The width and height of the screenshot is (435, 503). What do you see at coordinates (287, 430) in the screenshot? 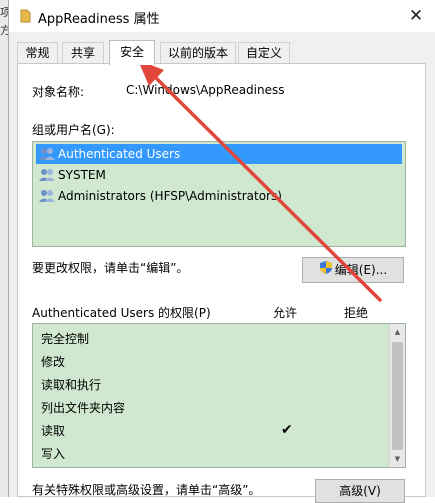
I see `allow-checkmark-icon: ✔` at bounding box center [287, 430].